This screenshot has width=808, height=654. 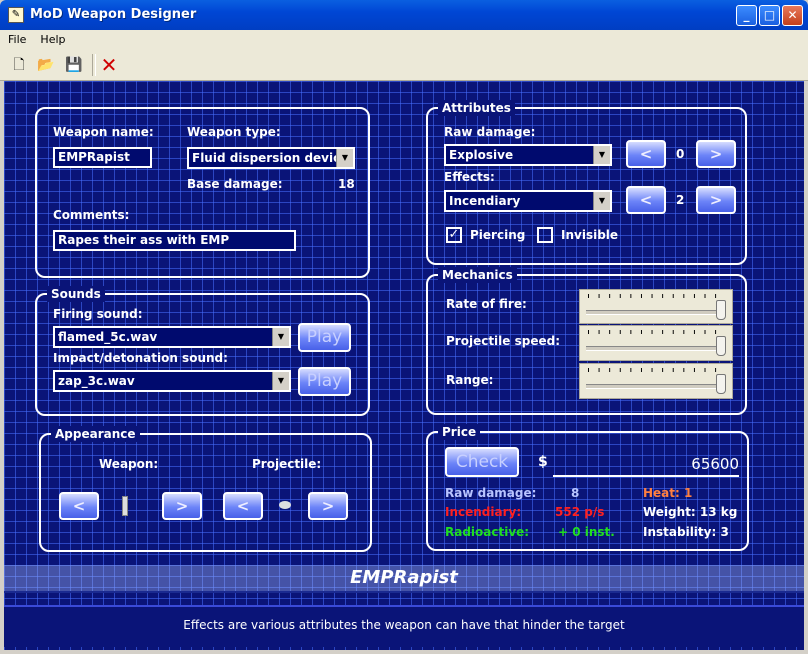 What do you see at coordinates (129, 464) in the screenshot?
I see `weapon-appearance-label: Weapon:` at bounding box center [129, 464].